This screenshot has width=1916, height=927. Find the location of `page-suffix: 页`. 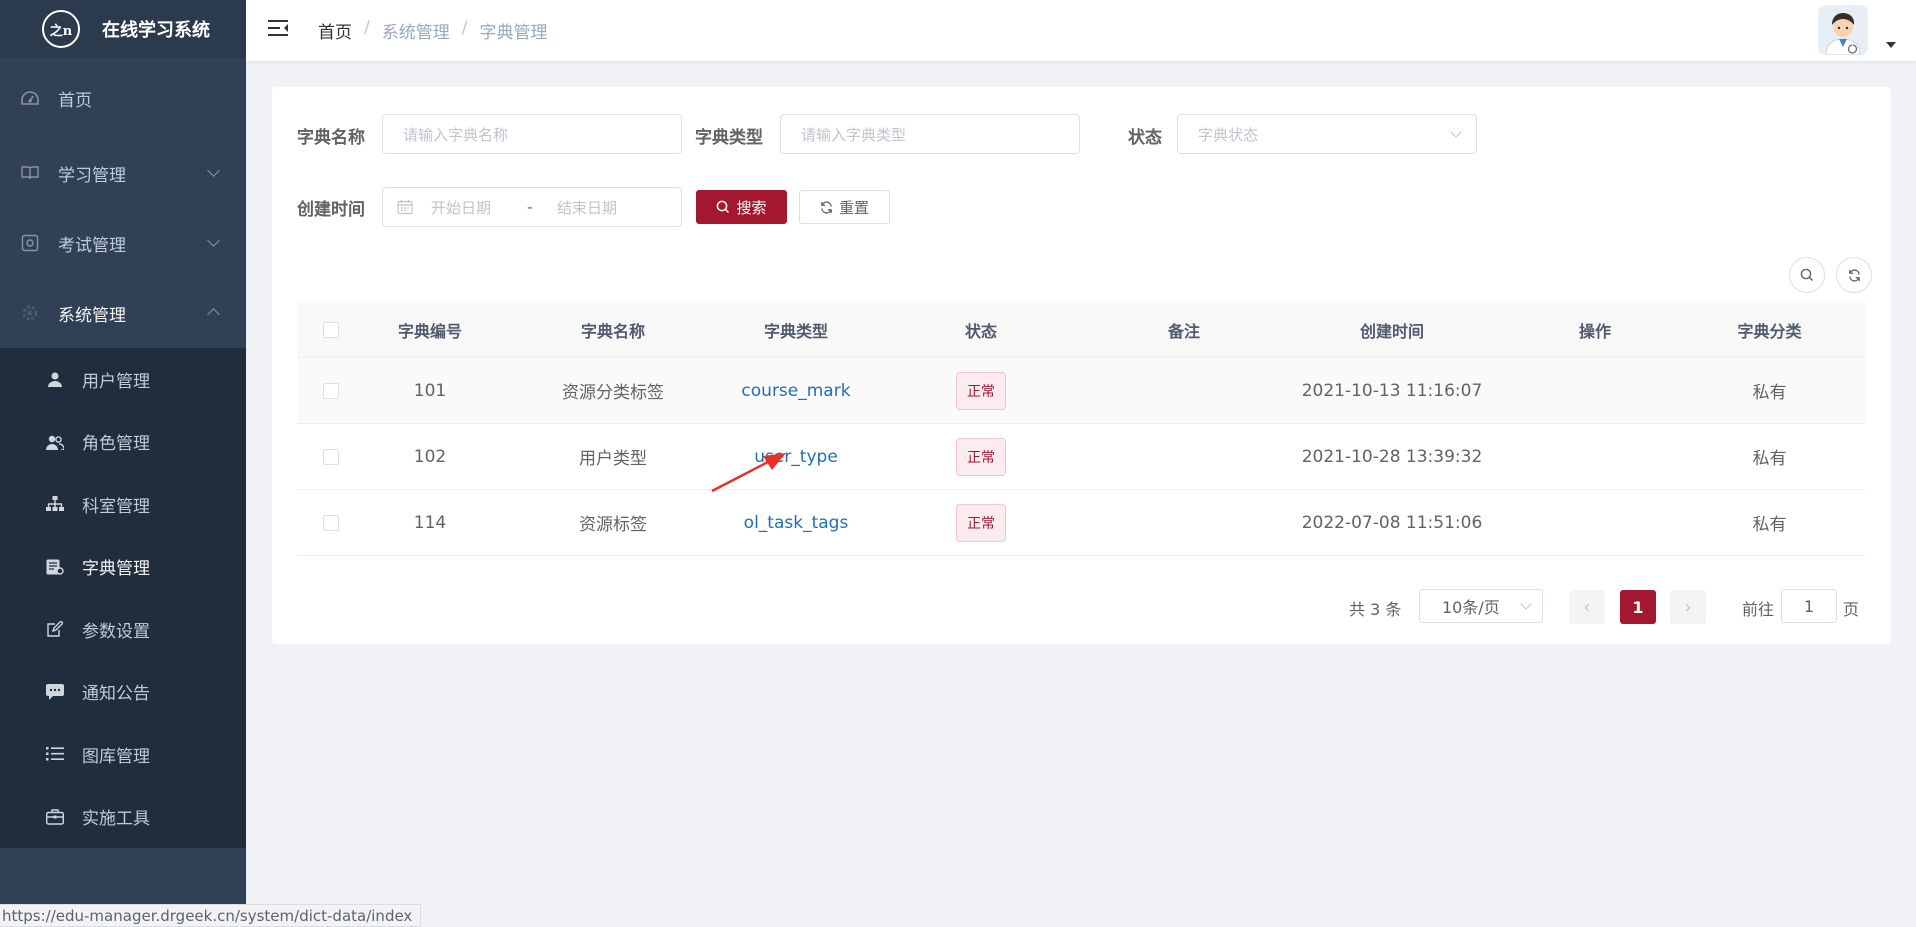

page-suffix: 页 is located at coordinates (1851, 609).